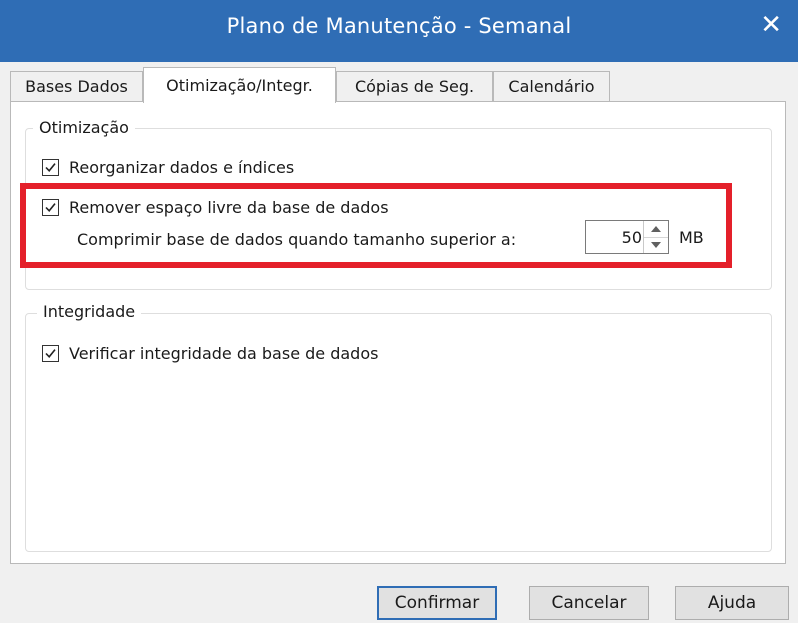  What do you see at coordinates (732, 603) in the screenshot?
I see `help-button: Ajuda` at bounding box center [732, 603].